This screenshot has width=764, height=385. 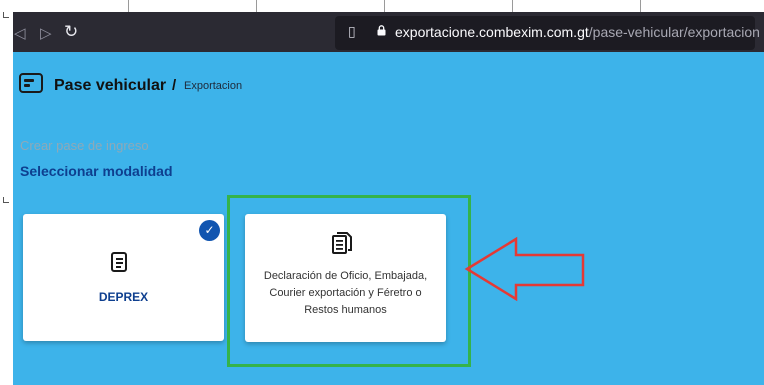 I want to click on url-path: /pase-vehicular/exportacion, so click(x=674, y=32).